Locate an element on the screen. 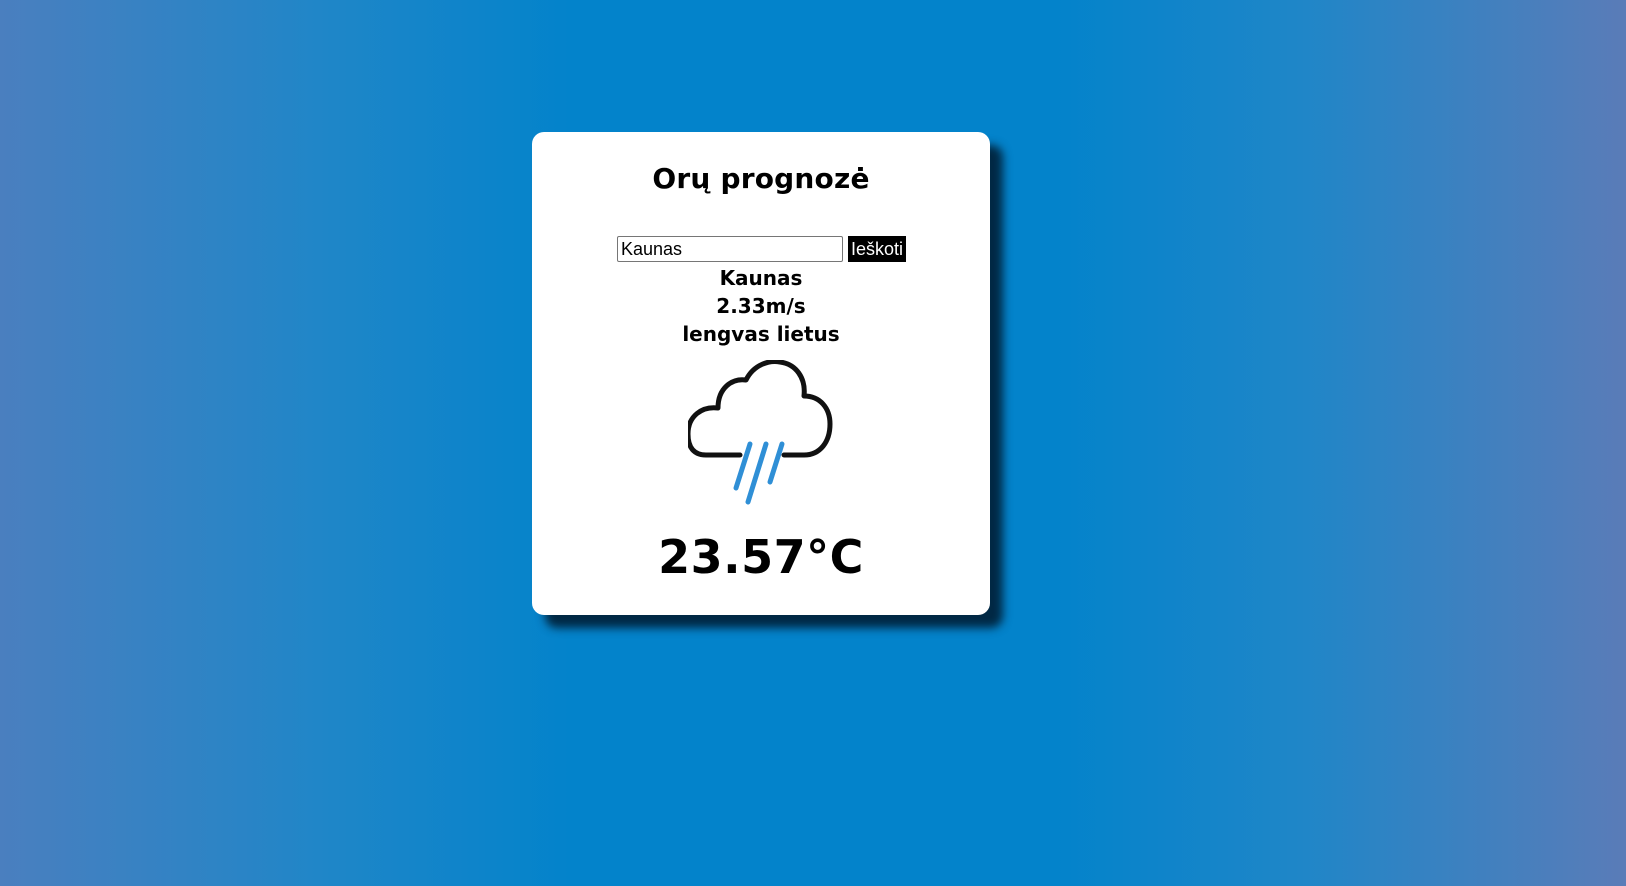 This screenshot has width=1626, height=886. city-name: Kaunas is located at coordinates (761, 278).